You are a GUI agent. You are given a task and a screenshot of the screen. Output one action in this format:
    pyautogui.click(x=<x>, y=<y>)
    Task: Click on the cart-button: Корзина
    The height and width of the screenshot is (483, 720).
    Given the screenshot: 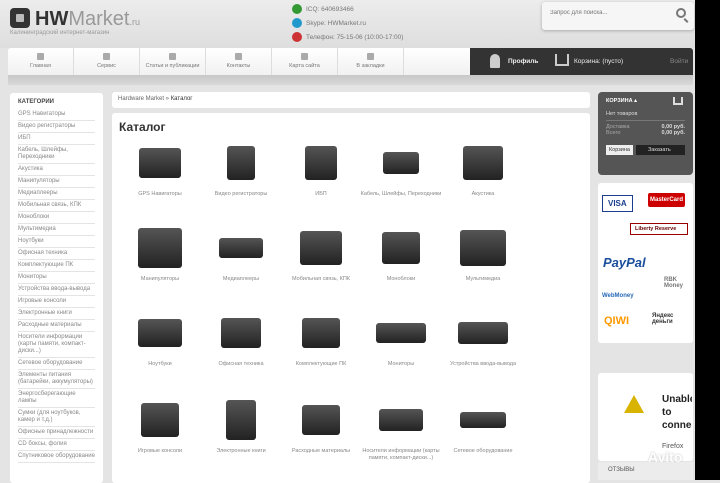 What is the action you would take?
    pyautogui.click(x=619, y=150)
    